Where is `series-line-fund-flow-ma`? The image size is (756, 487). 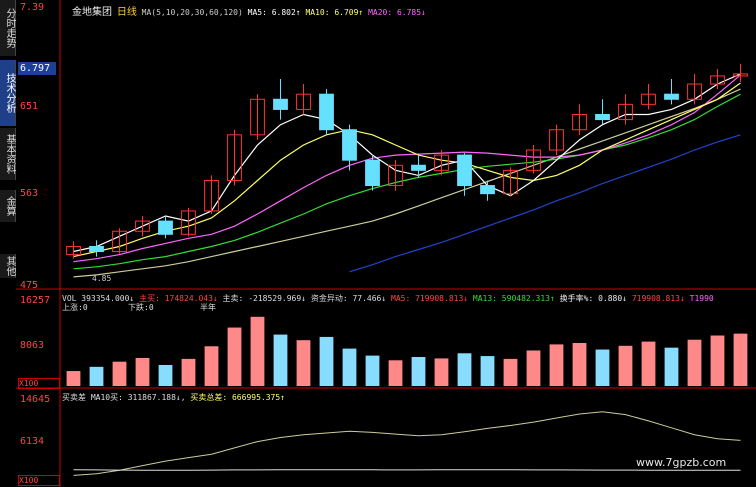 series-line-fund-flow-ma is located at coordinates (407, 470).